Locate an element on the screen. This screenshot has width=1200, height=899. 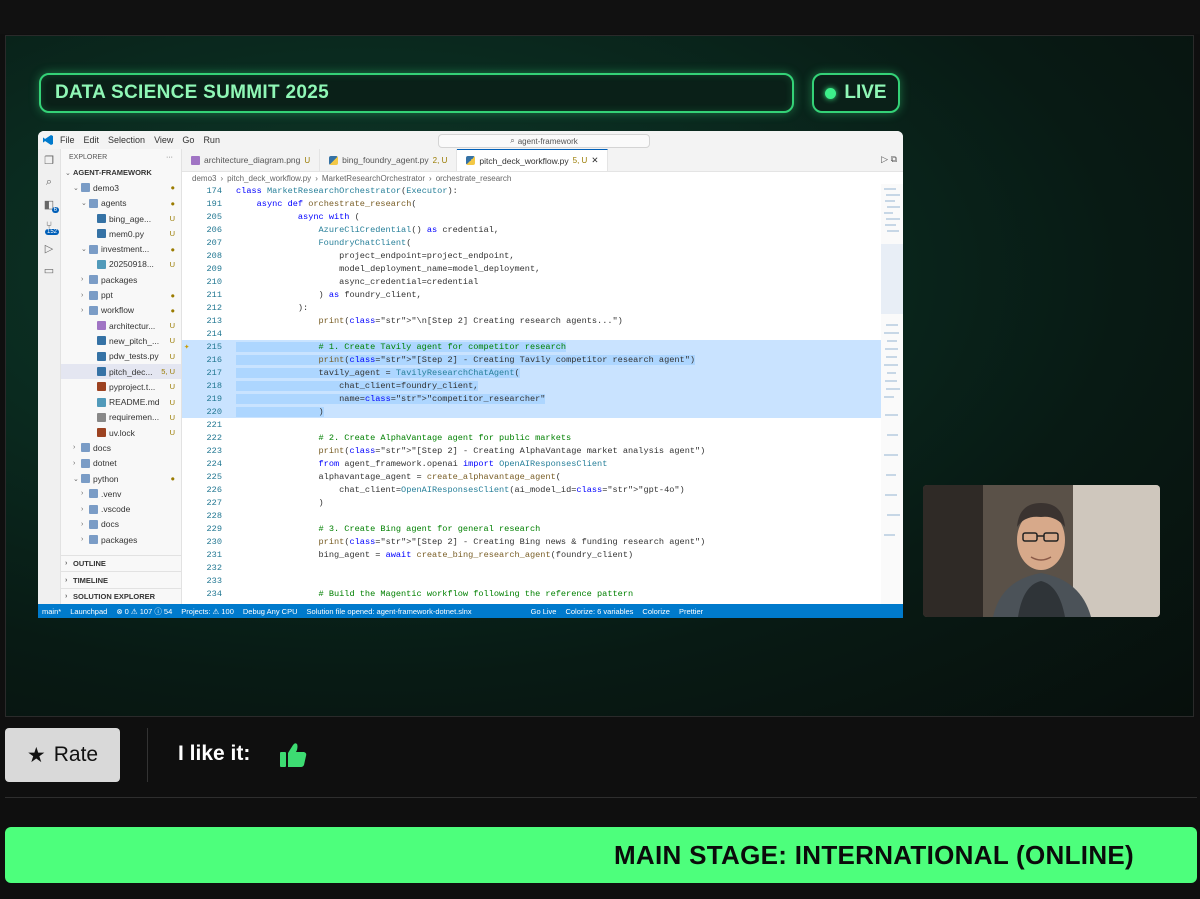
code-line: 233 is located at coordinates (531, 580).